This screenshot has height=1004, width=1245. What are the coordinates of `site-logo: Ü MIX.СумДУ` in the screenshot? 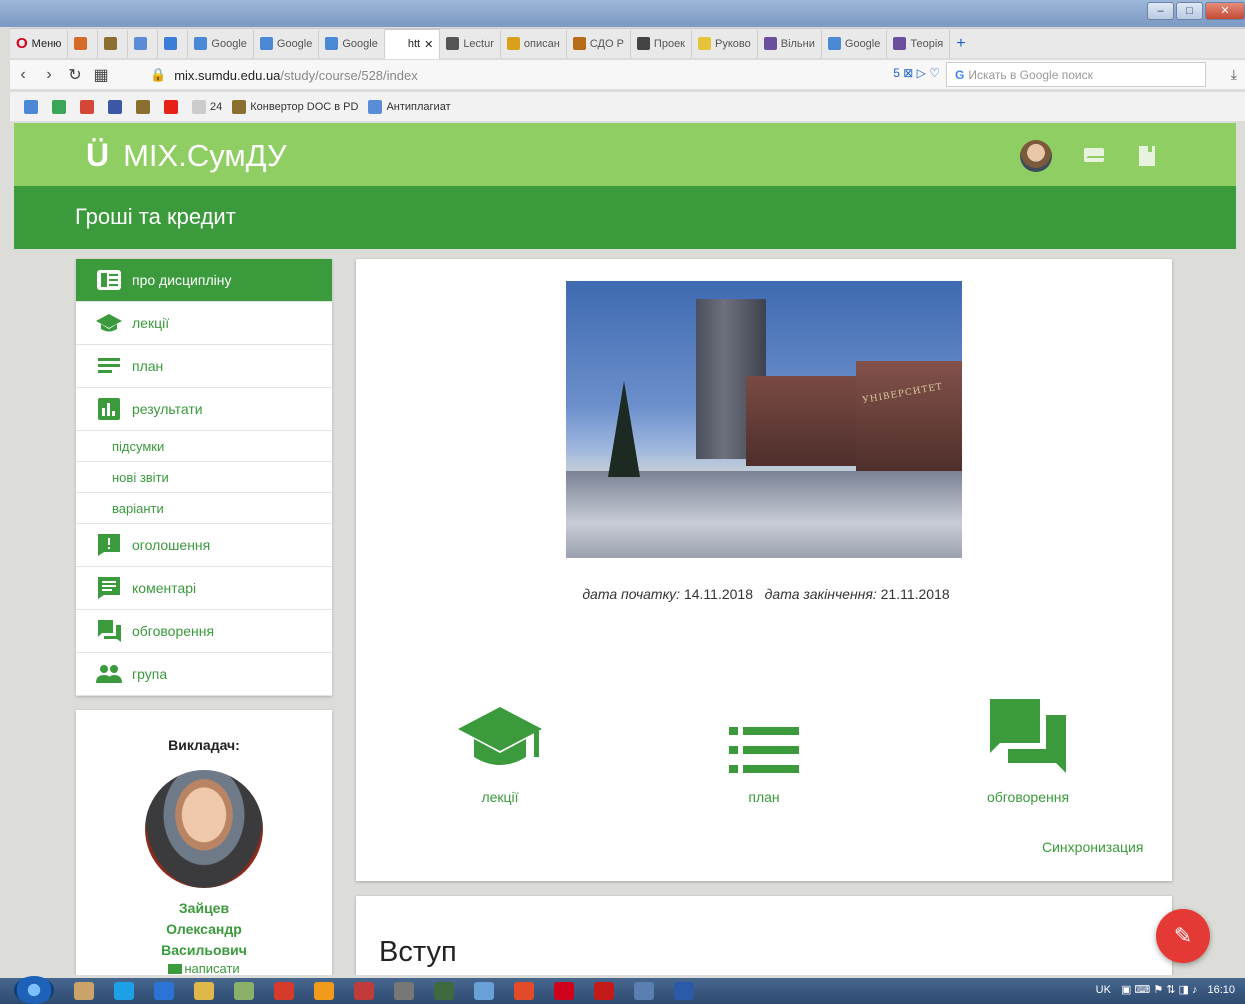 It's located at (186, 155).